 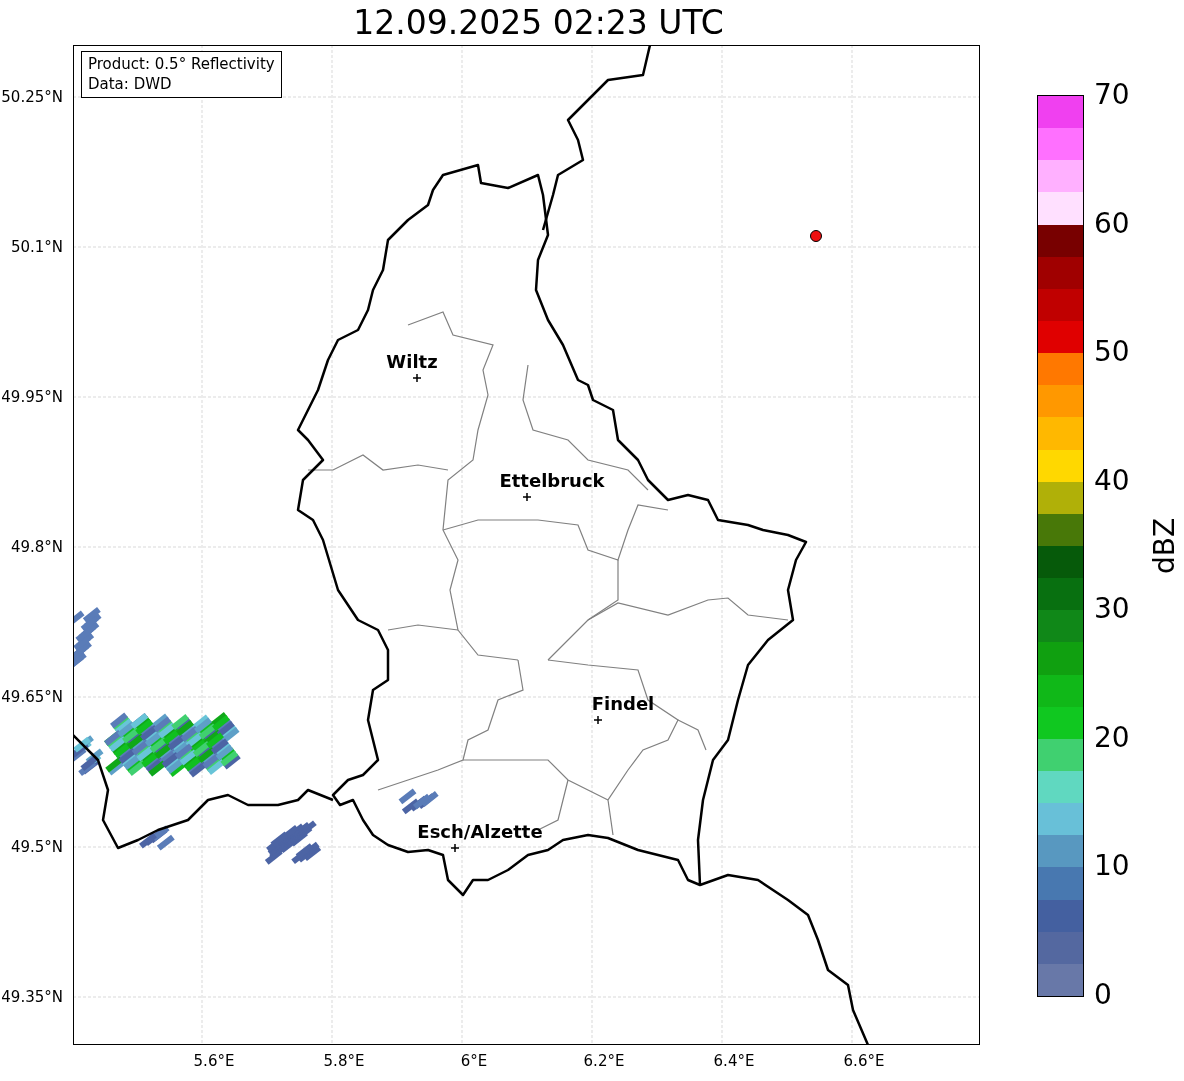 I want to click on latitude-label: 50.1°N, so click(x=36, y=247).